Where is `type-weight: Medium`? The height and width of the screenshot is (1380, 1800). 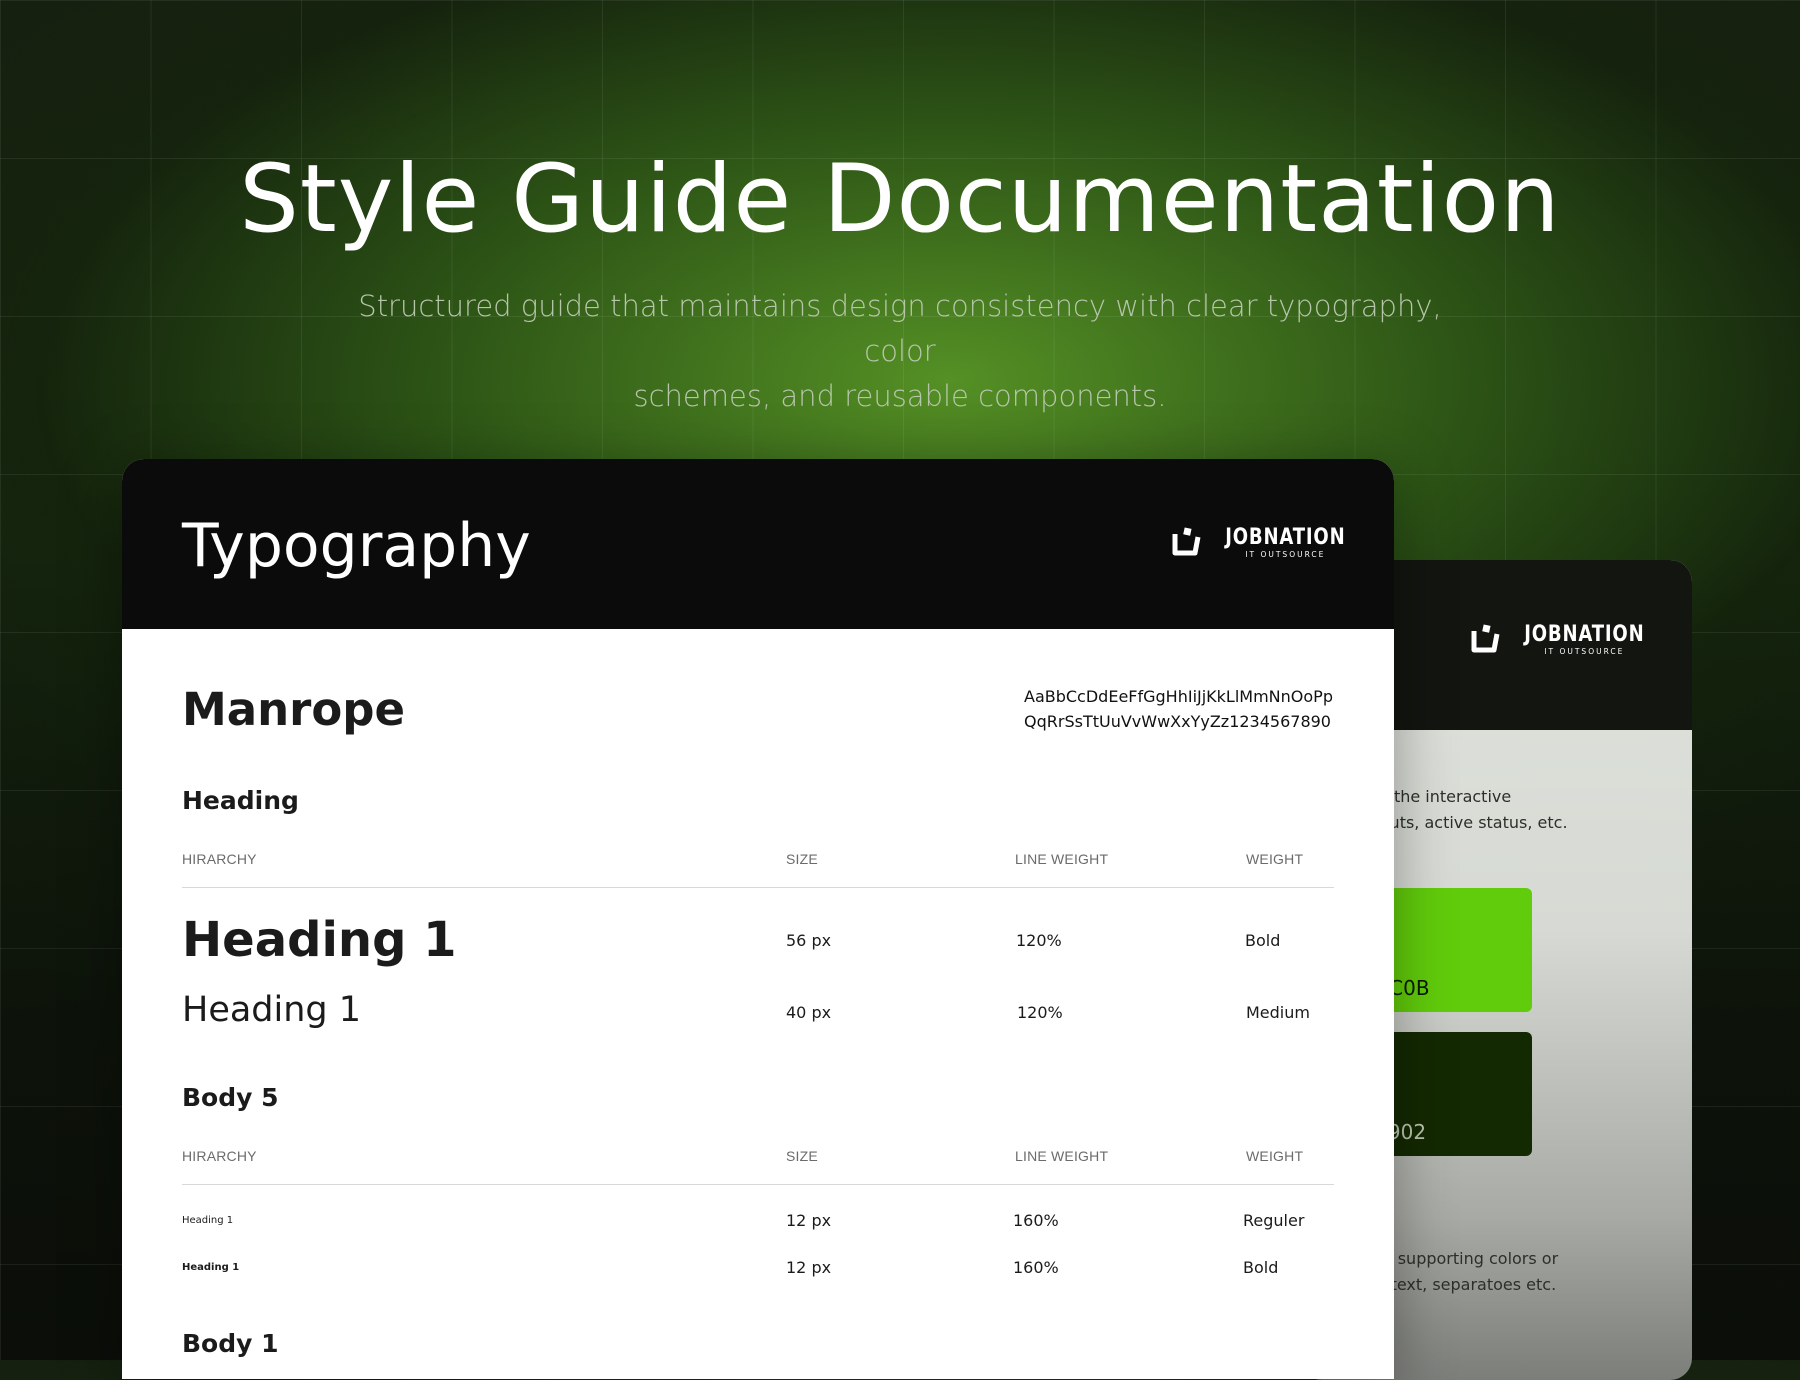 type-weight: Medium is located at coordinates (1278, 1012).